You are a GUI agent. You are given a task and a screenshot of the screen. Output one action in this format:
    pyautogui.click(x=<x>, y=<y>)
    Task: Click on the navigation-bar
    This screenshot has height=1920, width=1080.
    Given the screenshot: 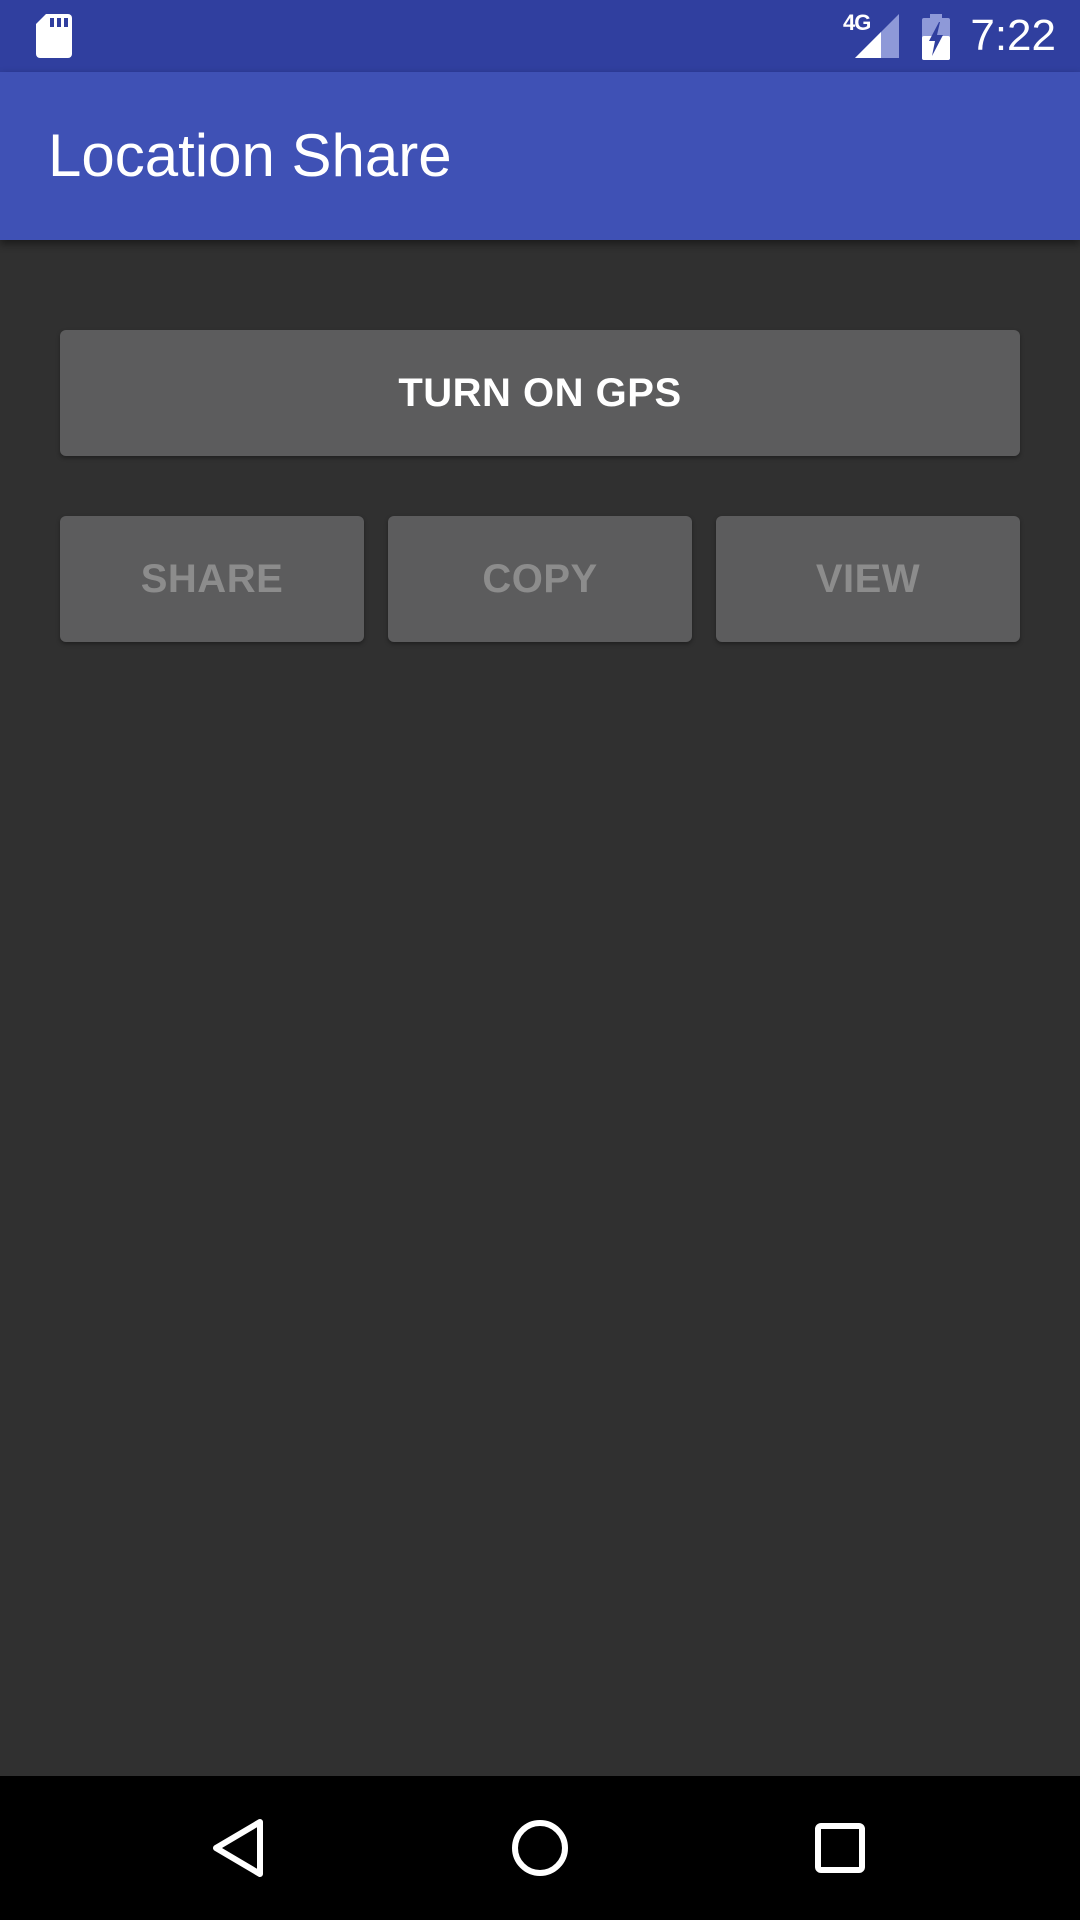 What is the action you would take?
    pyautogui.click(x=540, y=1848)
    